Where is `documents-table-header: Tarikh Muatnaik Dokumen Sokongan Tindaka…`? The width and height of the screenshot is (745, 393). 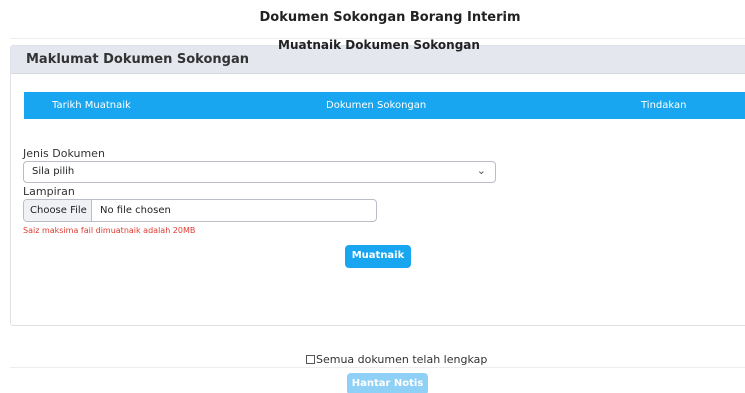 documents-table-header: Tarikh Muatnaik Dokumen Sokongan Tindaka… is located at coordinates (384, 105).